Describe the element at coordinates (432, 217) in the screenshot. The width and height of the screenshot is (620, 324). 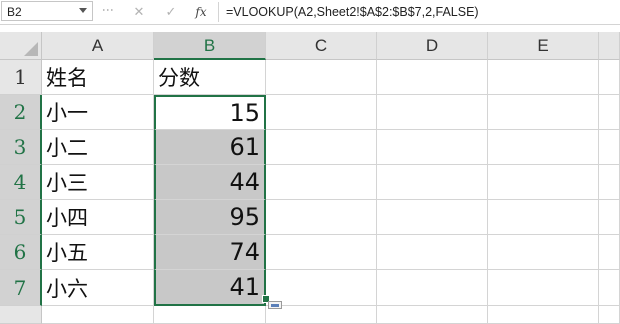
I see `cell-d5` at that location.